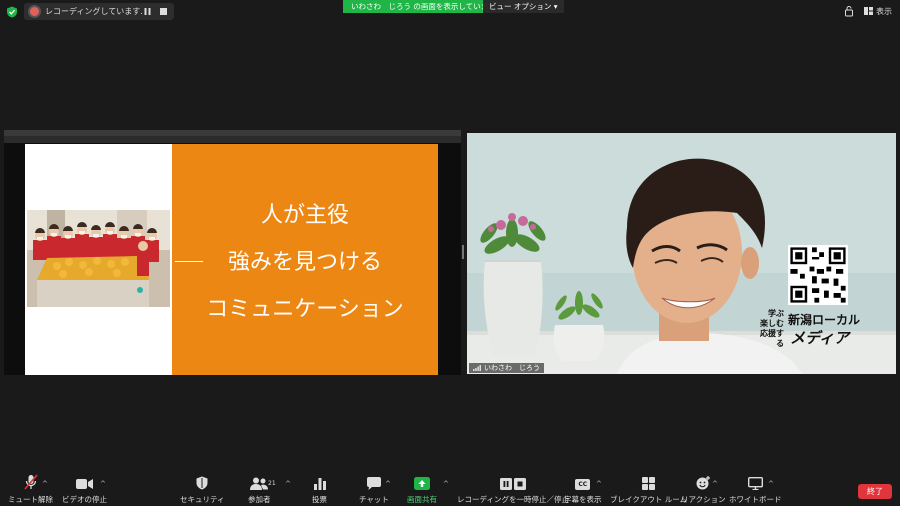 This screenshot has width=900, height=506. What do you see at coordinates (84, 499) in the screenshot?
I see `stop-video-label: ビデオの停止` at bounding box center [84, 499].